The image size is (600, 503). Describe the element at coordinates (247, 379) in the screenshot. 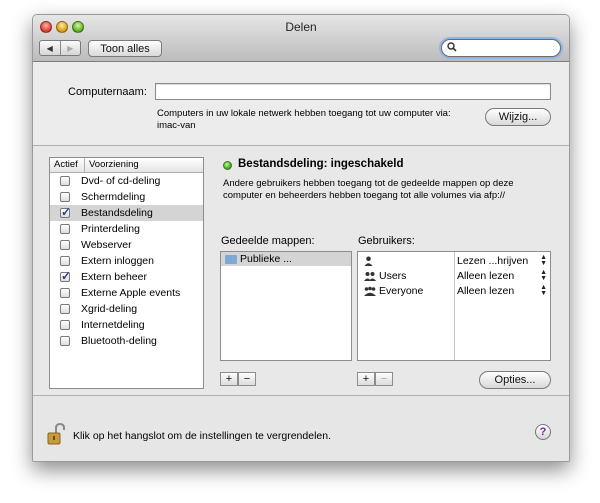

I see `remove-folder-button: −` at that location.